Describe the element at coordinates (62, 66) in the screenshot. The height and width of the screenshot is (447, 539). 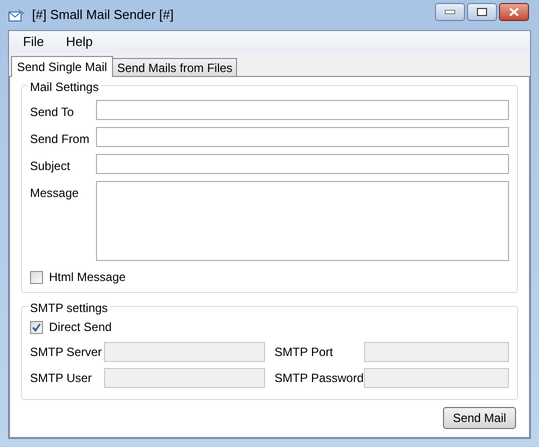
I see `tab: Send Single Mail` at that location.